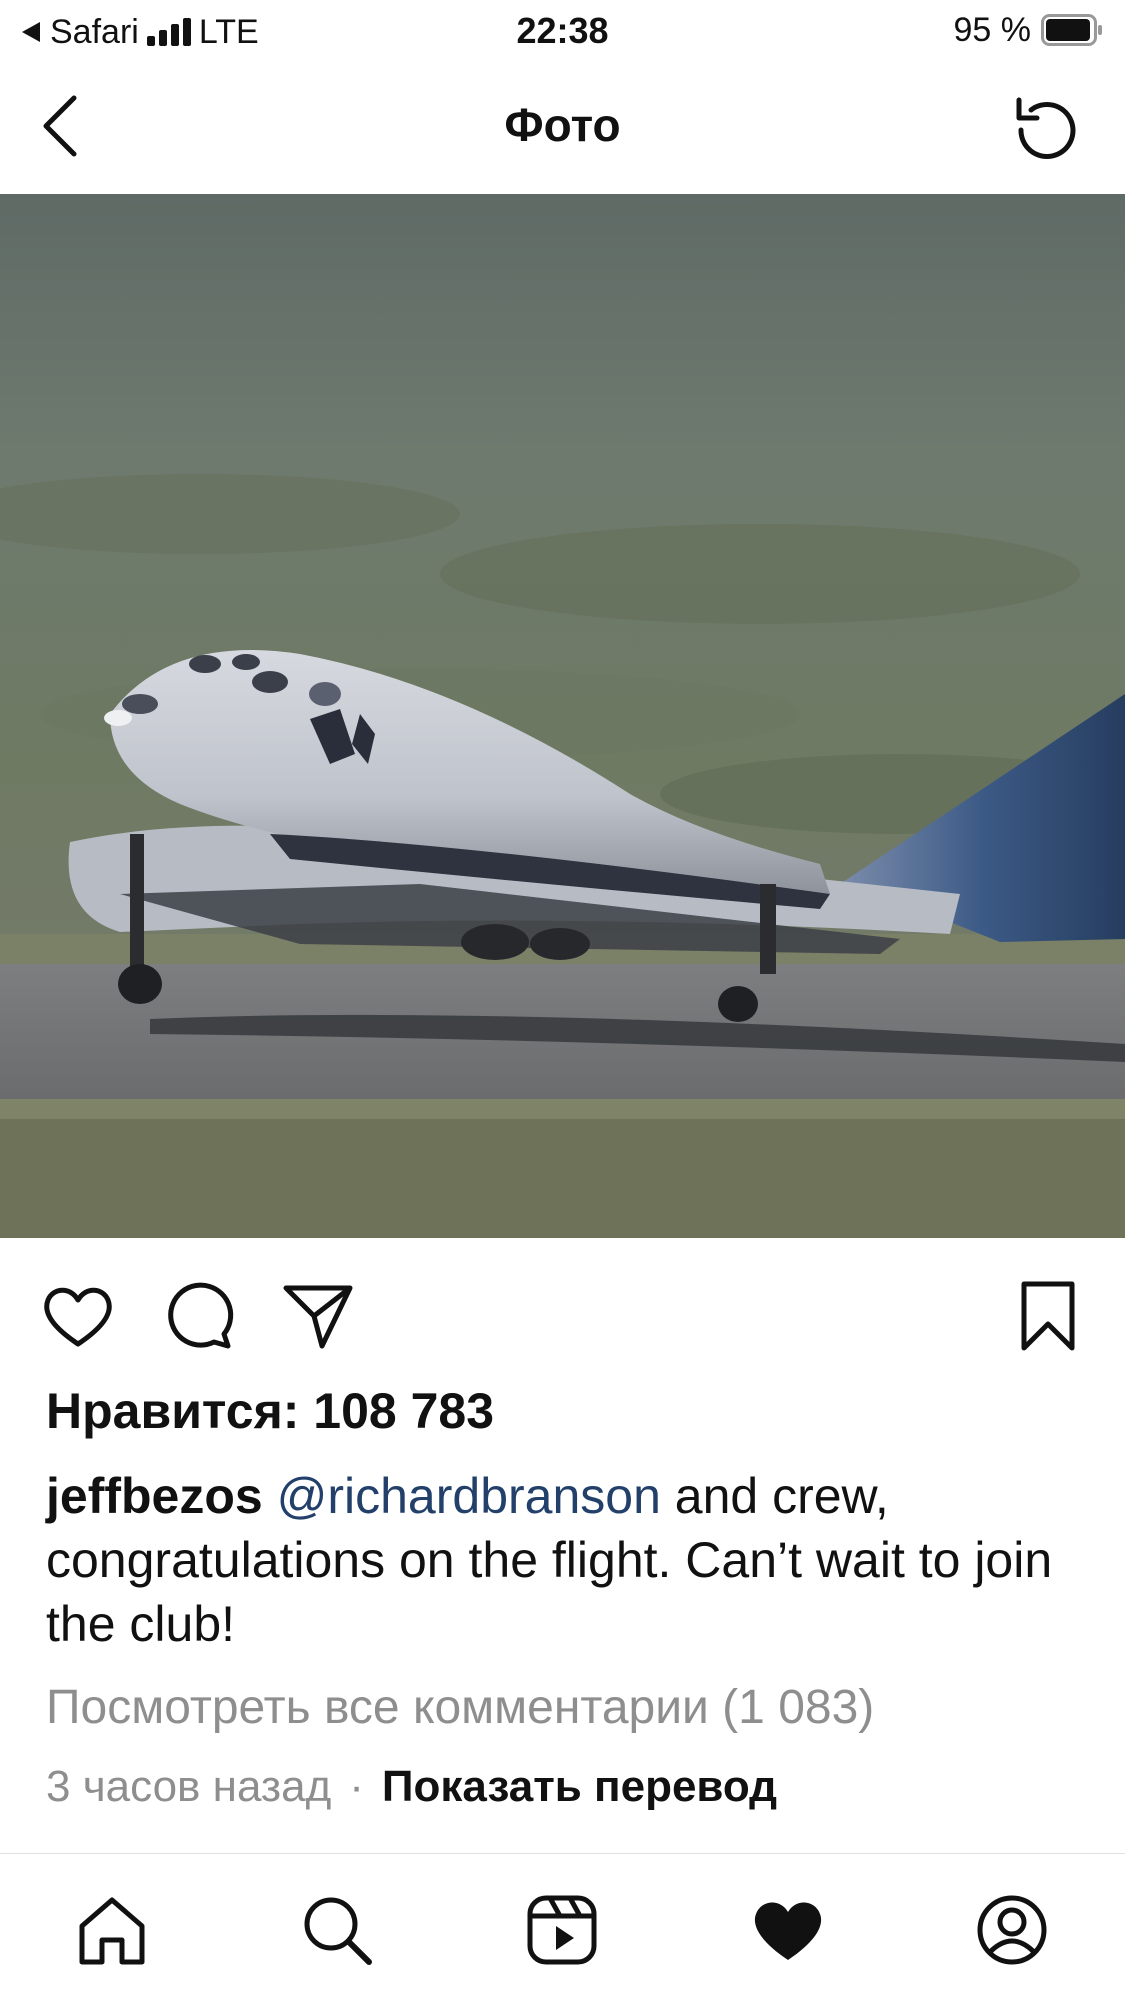 This screenshot has height=2002, width=1125. I want to click on refresh-button, so click(1045, 130).